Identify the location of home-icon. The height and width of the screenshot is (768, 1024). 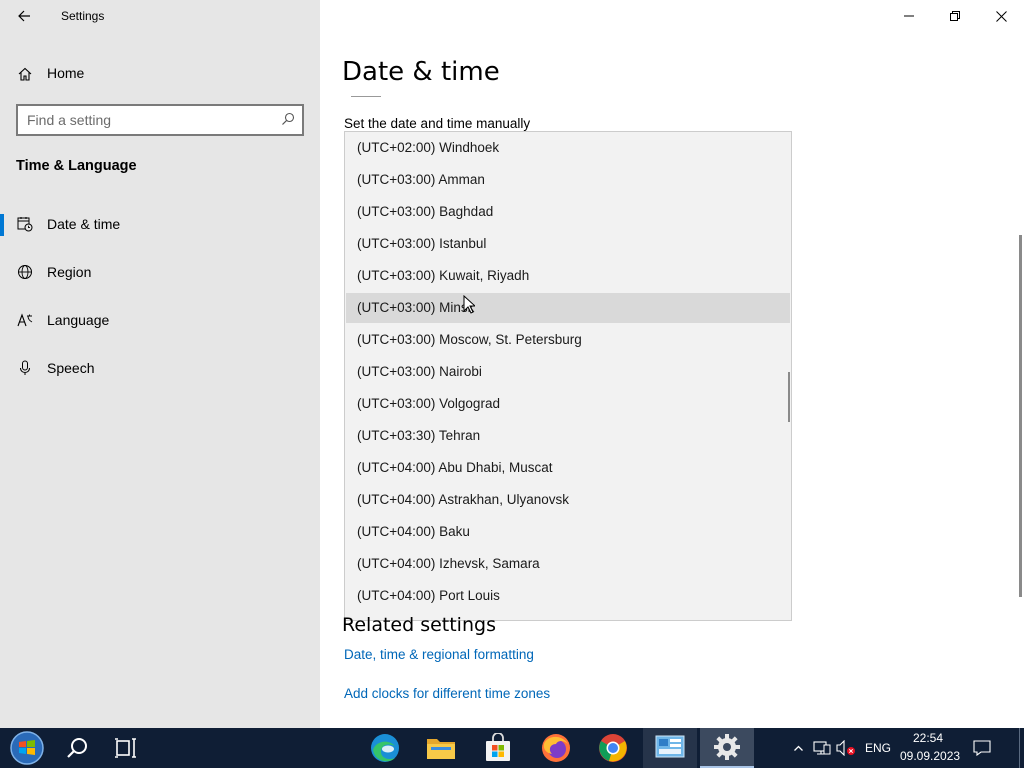
(25, 74).